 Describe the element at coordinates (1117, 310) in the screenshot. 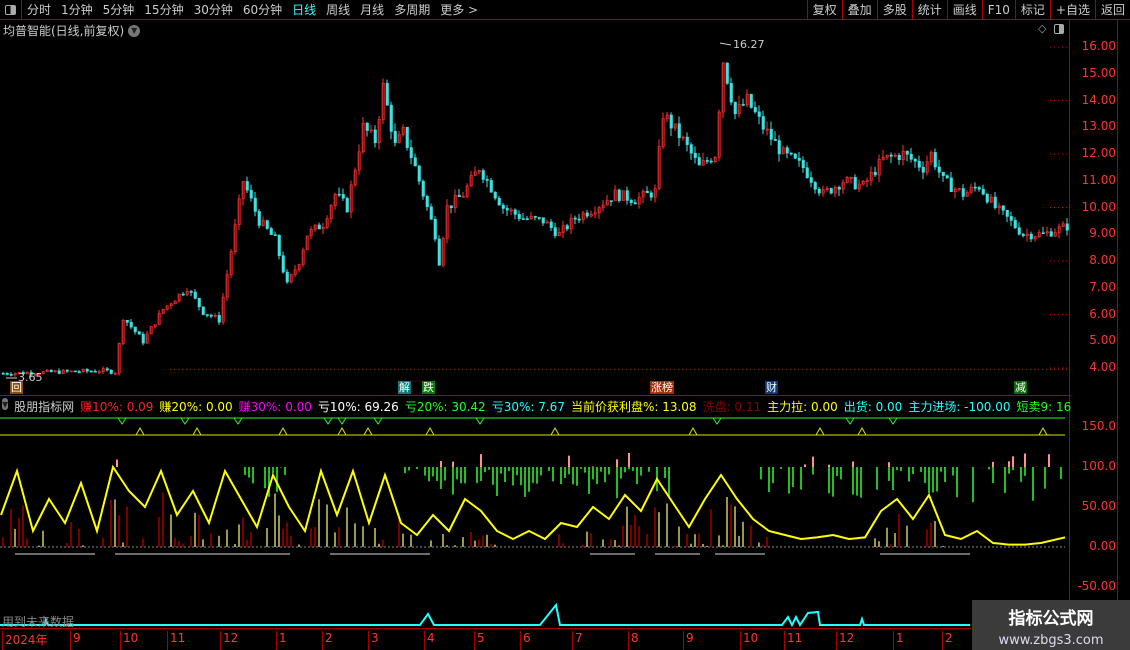

I see `side-divider` at that location.